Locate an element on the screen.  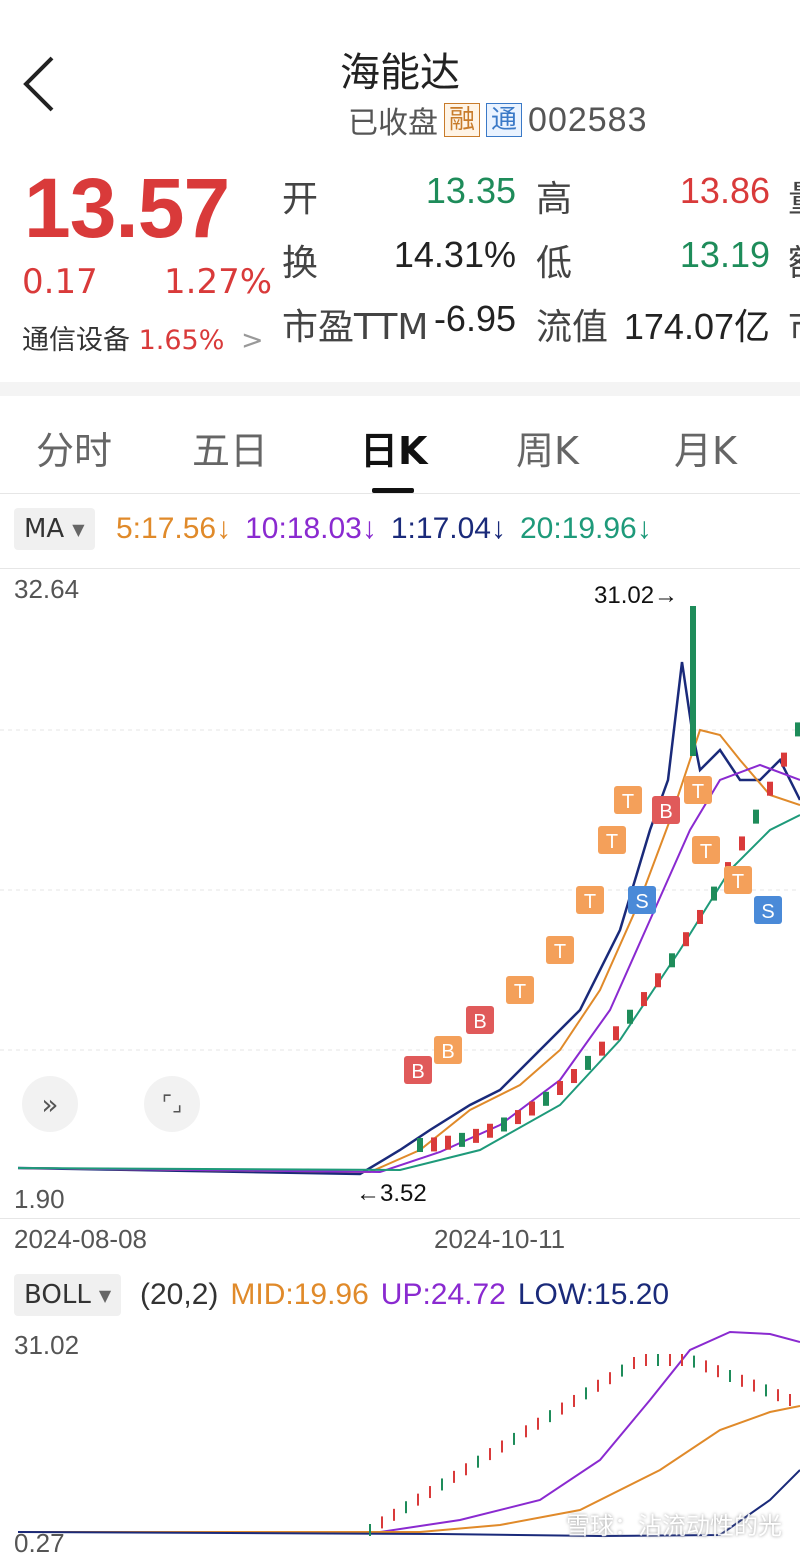
trade-marker-label: S is located at coordinates (641, 902).